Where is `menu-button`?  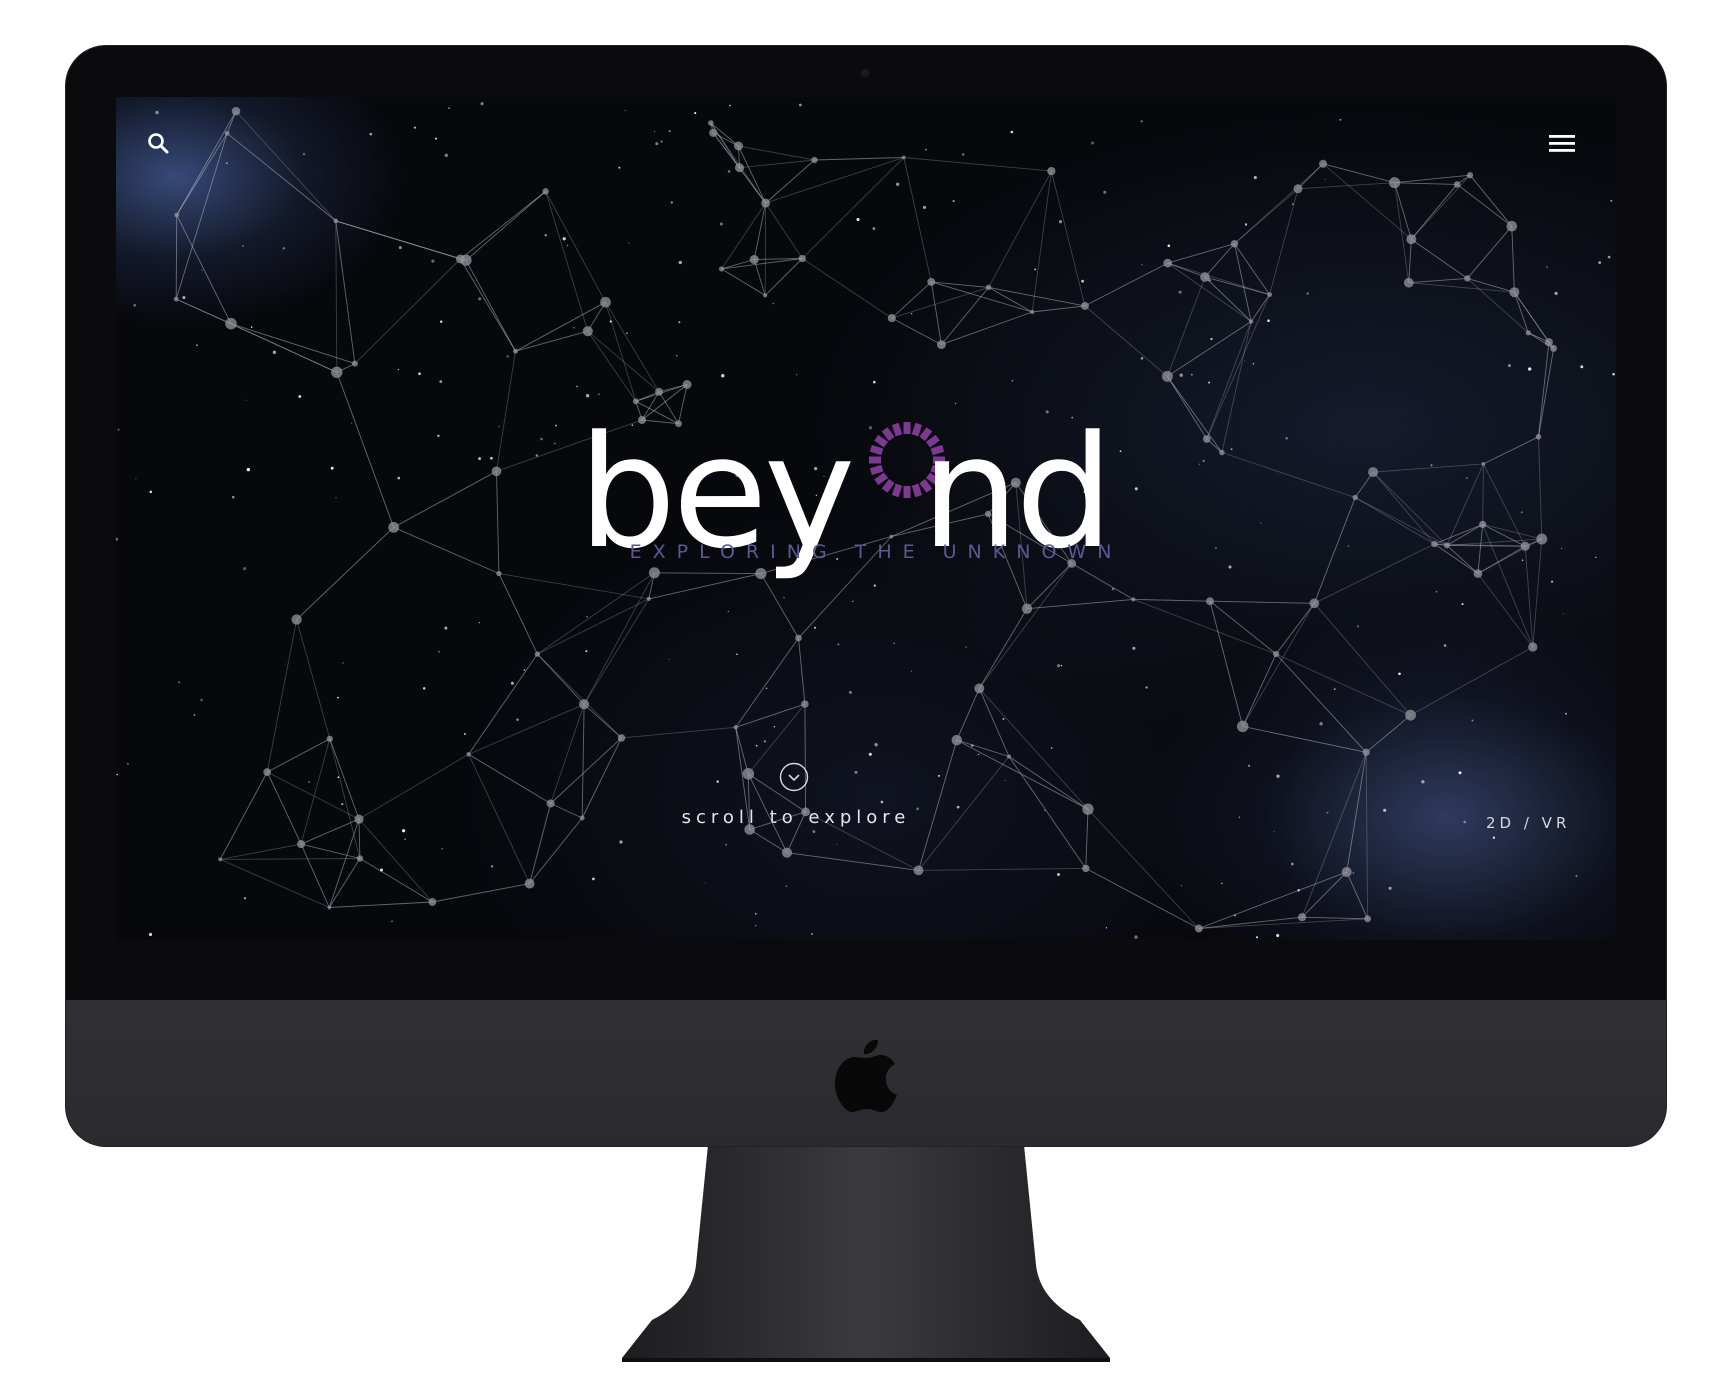 menu-button is located at coordinates (1562, 143).